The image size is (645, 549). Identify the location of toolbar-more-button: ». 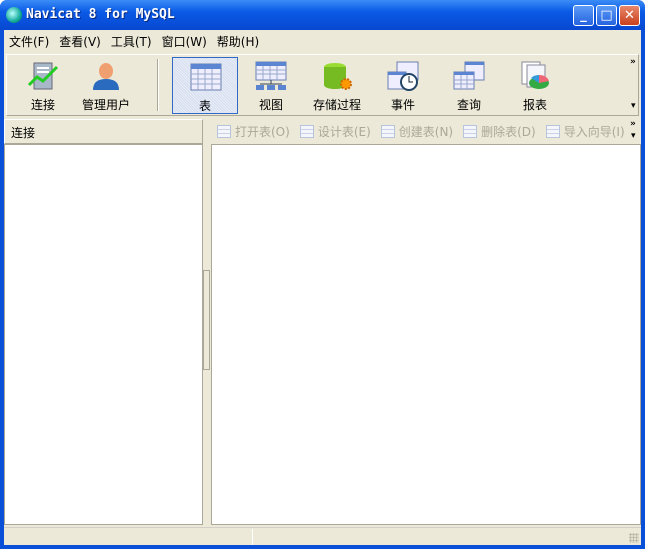
(633, 62).